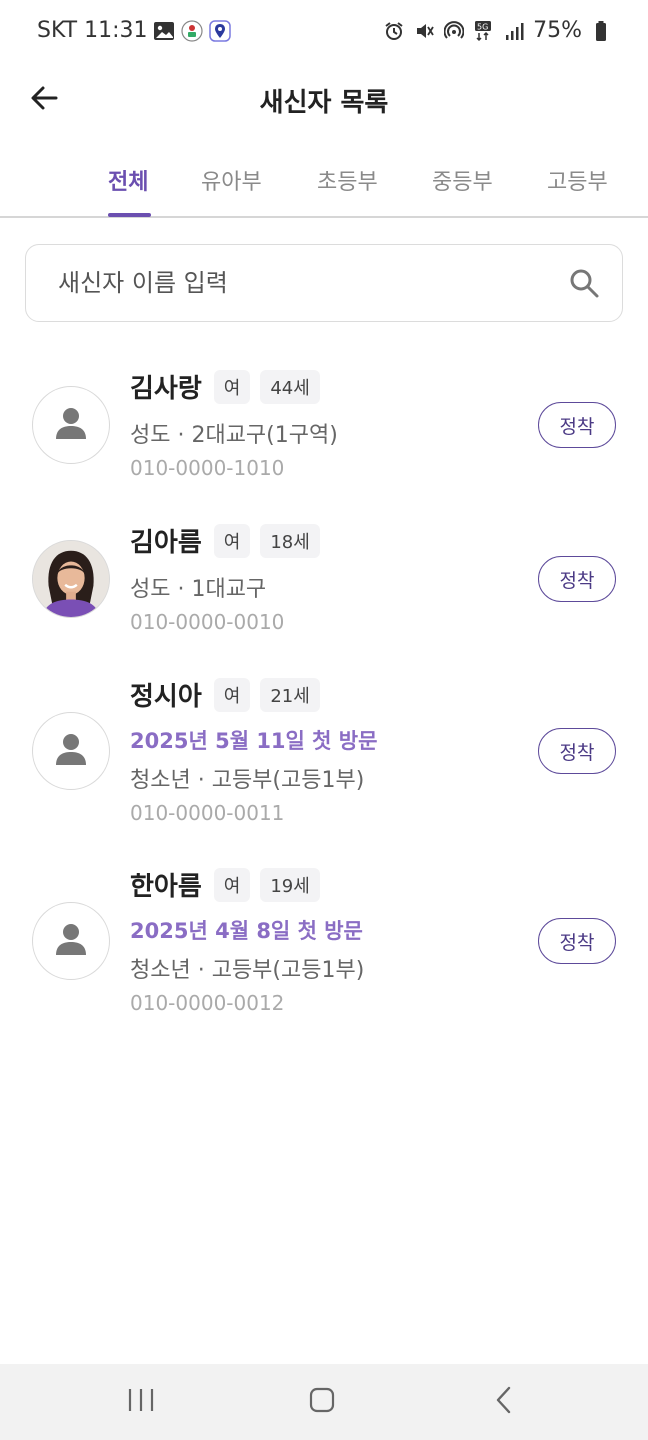 The width and height of the screenshot is (648, 1440). I want to click on name-row: 한아름 여 19세, so click(225, 884).